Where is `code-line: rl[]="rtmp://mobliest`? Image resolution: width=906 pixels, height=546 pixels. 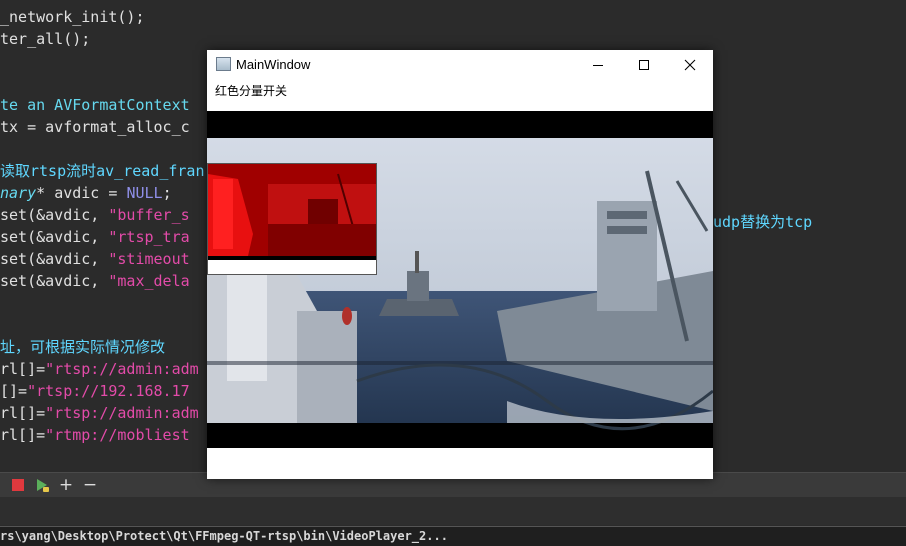
code-line: rl[]="rtmp://mobliest is located at coordinates (95, 435).